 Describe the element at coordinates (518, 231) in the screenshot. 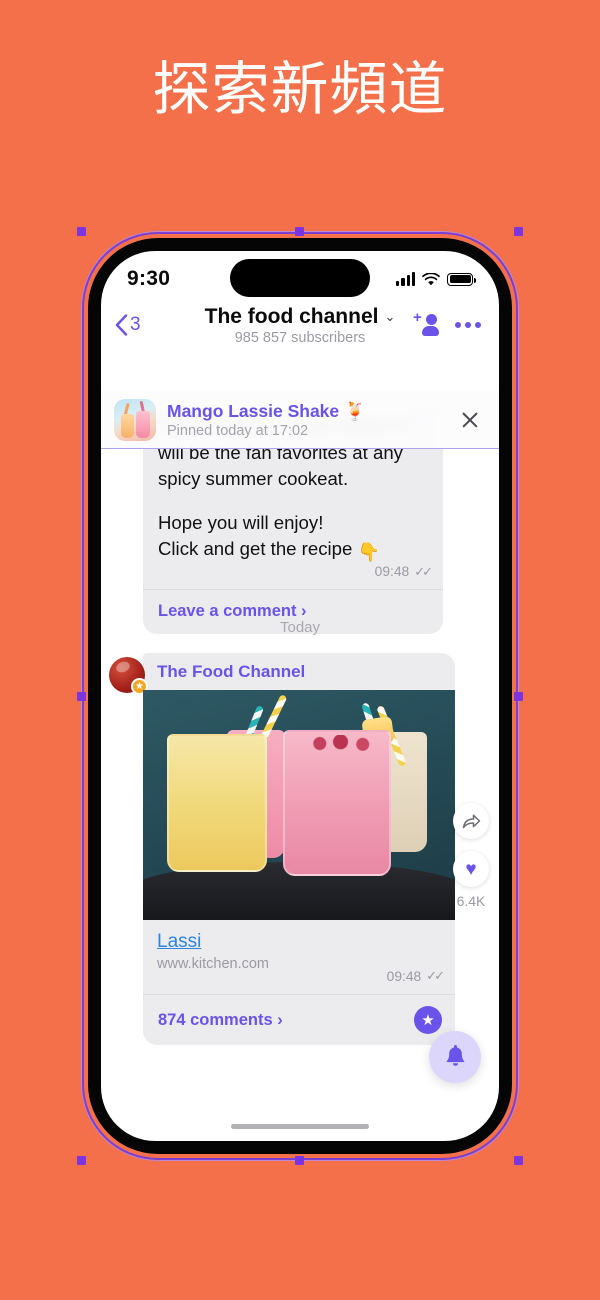

I see `handle-top-right` at that location.